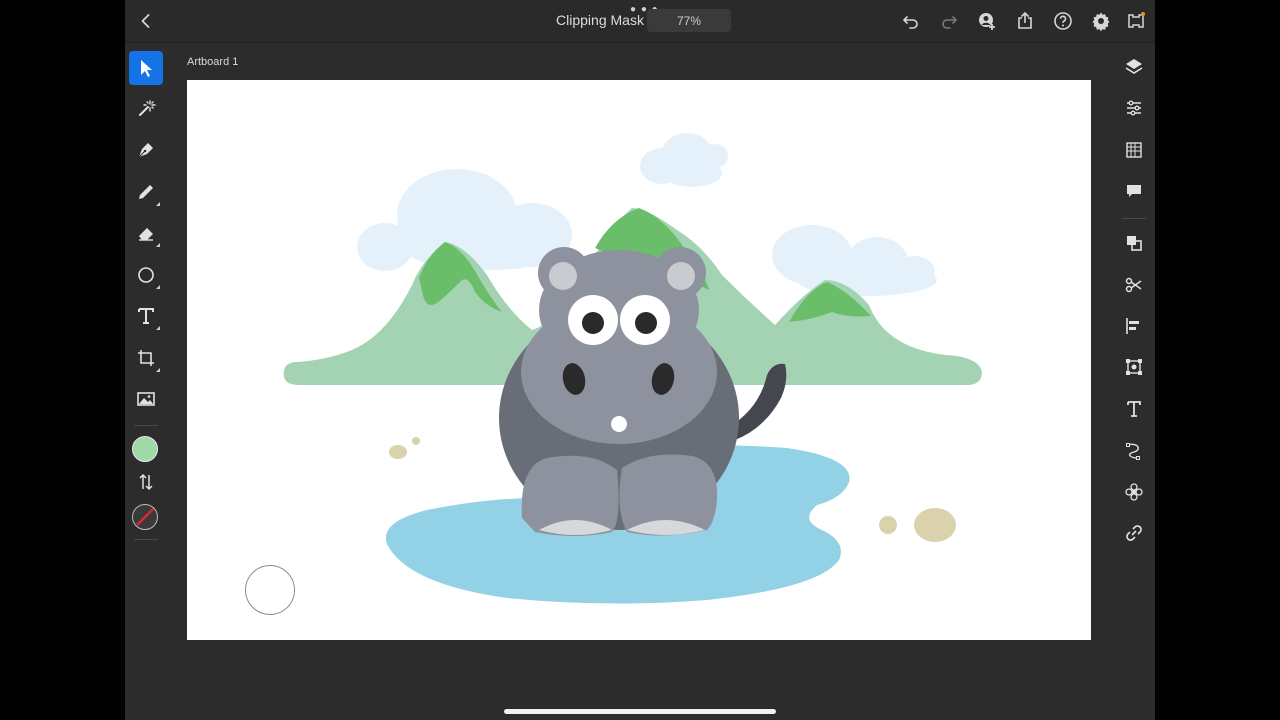  Describe the element at coordinates (146, 381) in the screenshot. I see `left-toolbar` at that location.